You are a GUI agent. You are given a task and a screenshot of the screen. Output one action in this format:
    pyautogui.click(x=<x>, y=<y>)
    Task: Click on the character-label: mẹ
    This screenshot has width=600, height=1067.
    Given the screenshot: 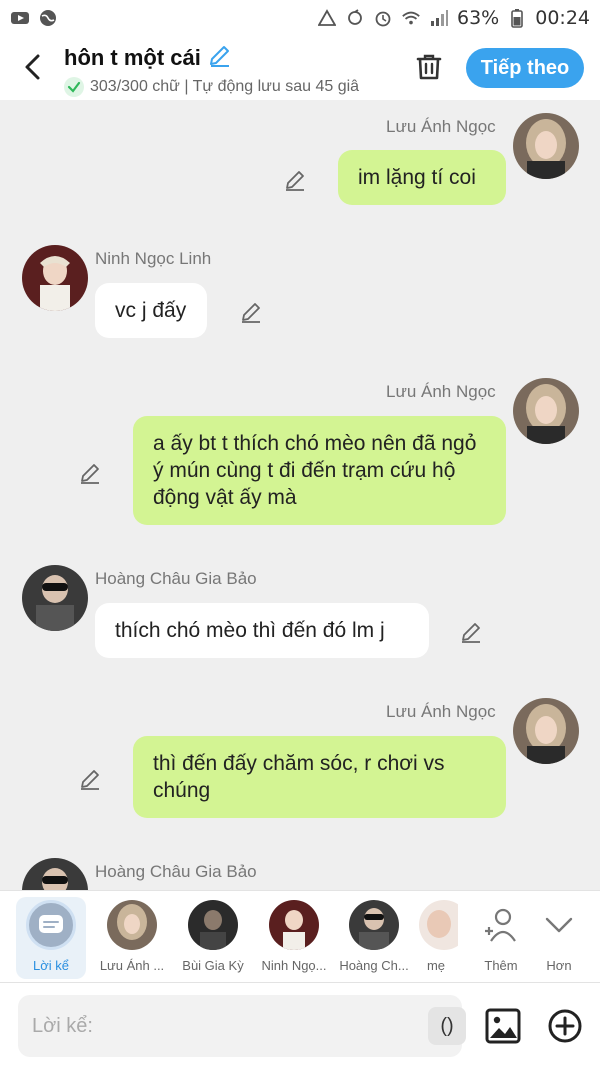 What is the action you would take?
    pyautogui.click(x=436, y=965)
    